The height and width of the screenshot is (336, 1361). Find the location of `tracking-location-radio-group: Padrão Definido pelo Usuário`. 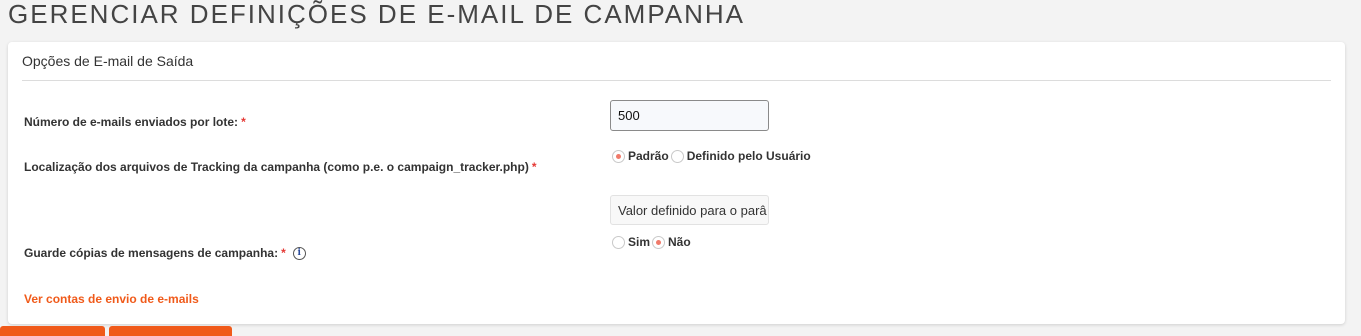

tracking-location-radio-group: Padrão Definido pelo Usuário is located at coordinates (712, 156).